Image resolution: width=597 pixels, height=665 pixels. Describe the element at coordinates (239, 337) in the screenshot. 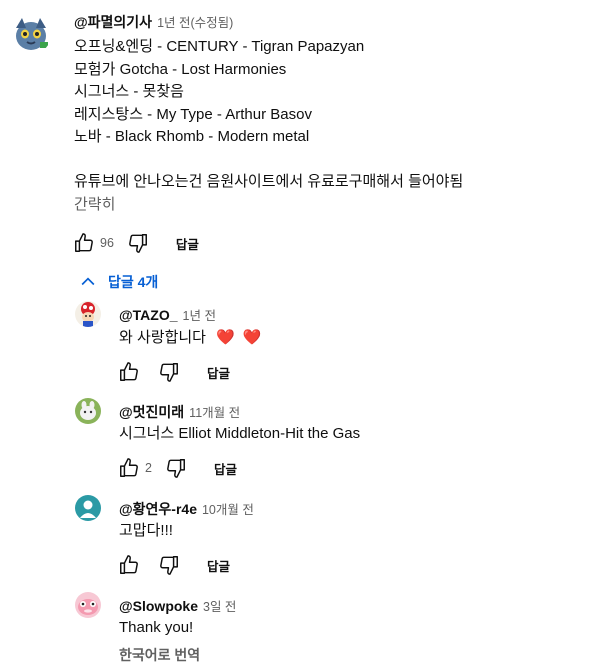

I see `heart-icon: ❤️ ❤️` at that location.